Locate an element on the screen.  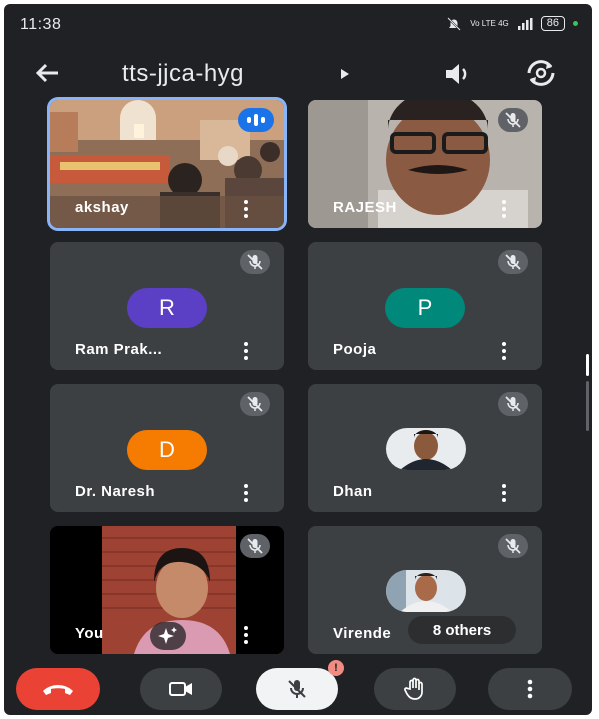
network-label: Vo LTE 4G is located at coordinates (489, 23).